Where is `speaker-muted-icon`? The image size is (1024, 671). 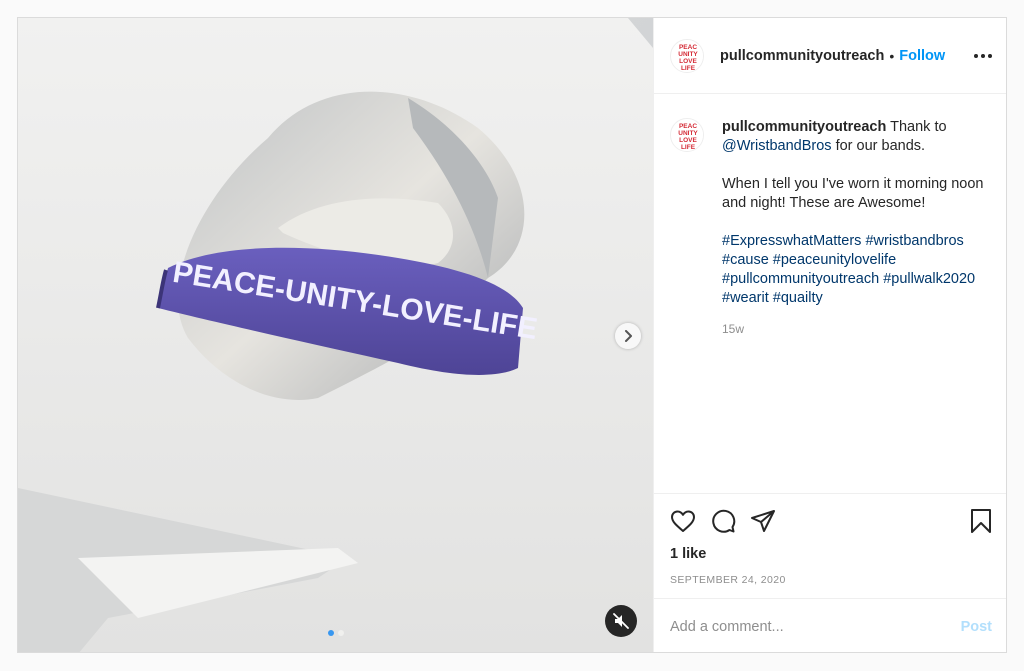 speaker-muted-icon is located at coordinates (621, 621).